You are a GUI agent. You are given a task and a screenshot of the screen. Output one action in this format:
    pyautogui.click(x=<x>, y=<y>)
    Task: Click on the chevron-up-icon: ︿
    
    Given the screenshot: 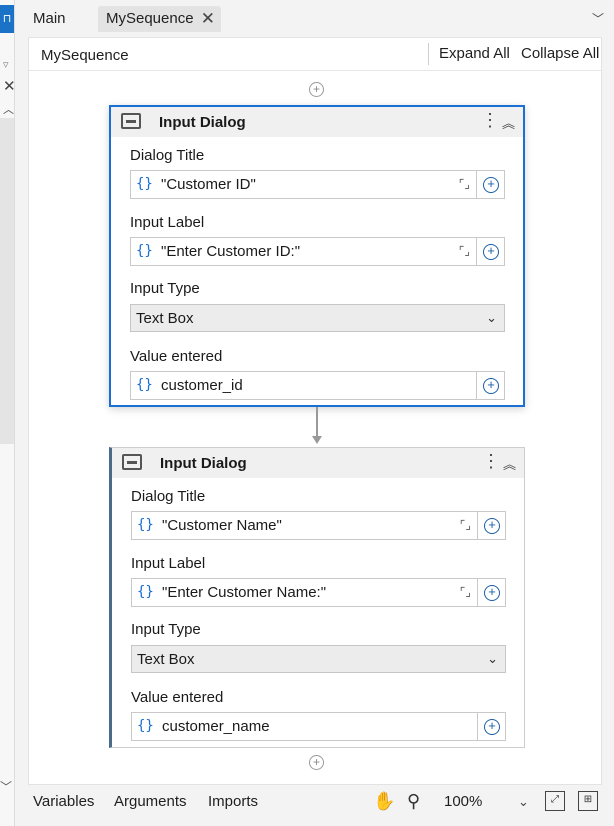 What is the action you would take?
    pyautogui.click(x=8, y=109)
    